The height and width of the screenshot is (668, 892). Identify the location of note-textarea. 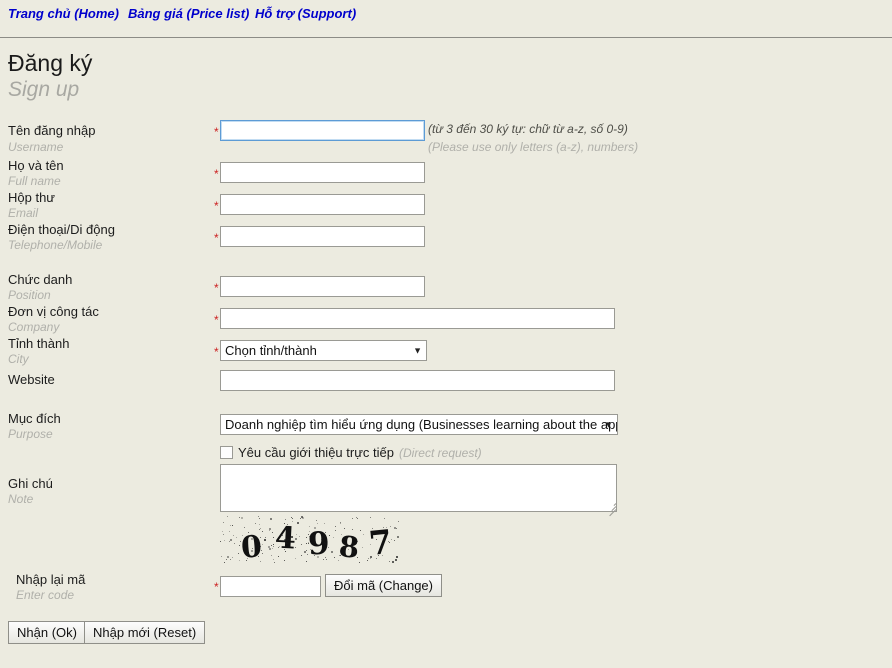
(418, 488).